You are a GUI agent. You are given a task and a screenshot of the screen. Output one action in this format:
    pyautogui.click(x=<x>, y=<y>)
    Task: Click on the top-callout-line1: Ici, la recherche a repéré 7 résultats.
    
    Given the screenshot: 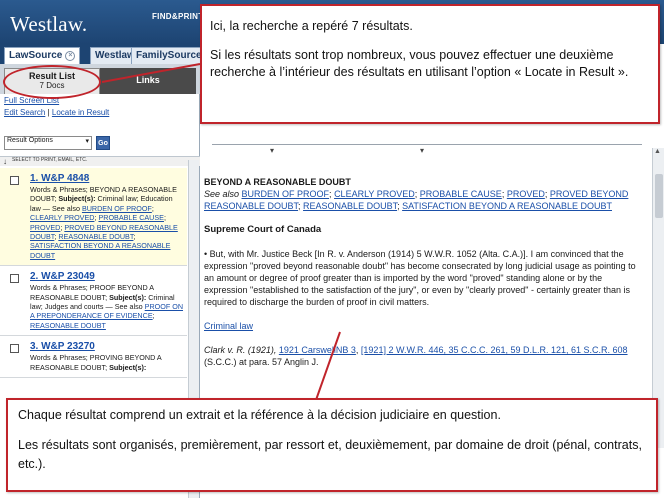 What is the action you would take?
    pyautogui.click(x=311, y=26)
    